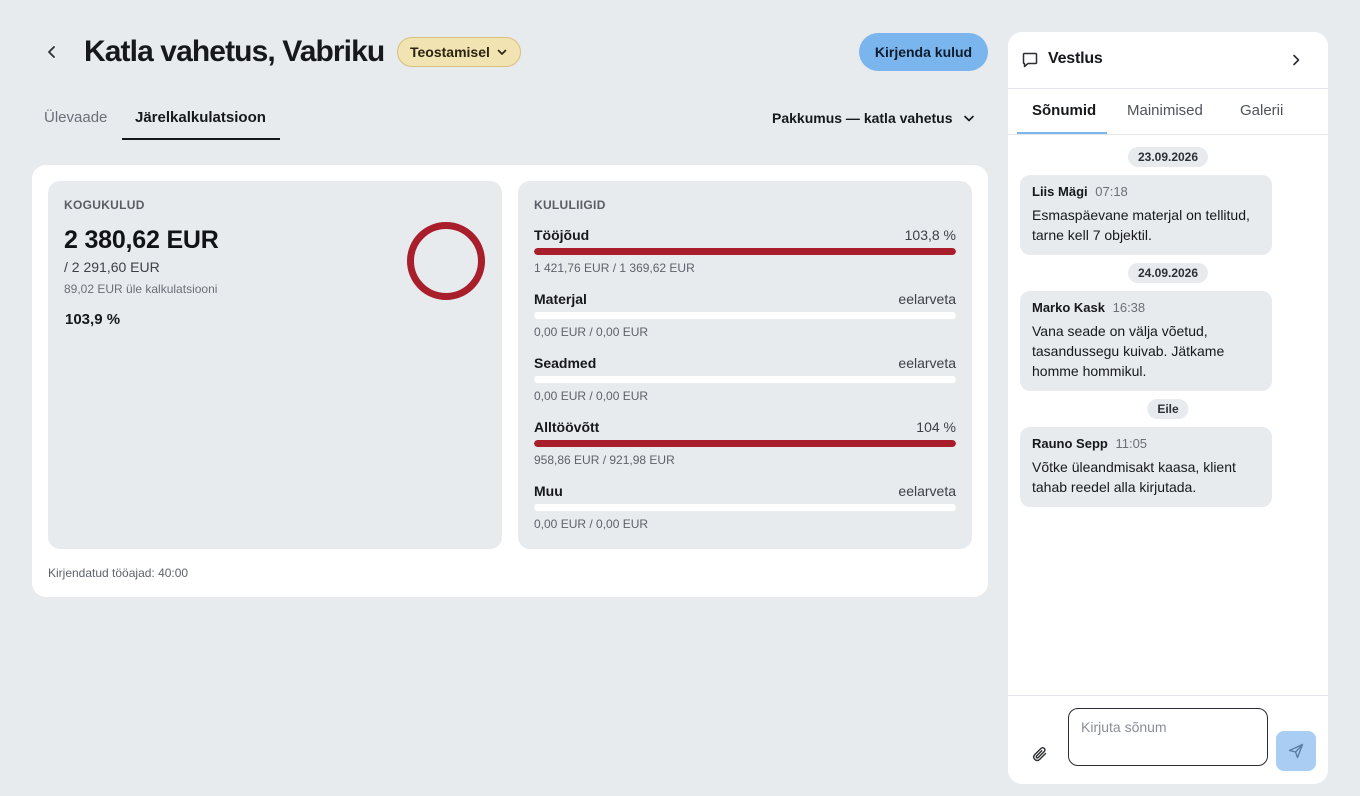 Image resolution: width=1360 pixels, height=796 pixels. What do you see at coordinates (745, 513) in the screenshot?
I see `cost-row-other: Muu eelarveta 0,00 EUR / 0,00 EUR` at bounding box center [745, 513].